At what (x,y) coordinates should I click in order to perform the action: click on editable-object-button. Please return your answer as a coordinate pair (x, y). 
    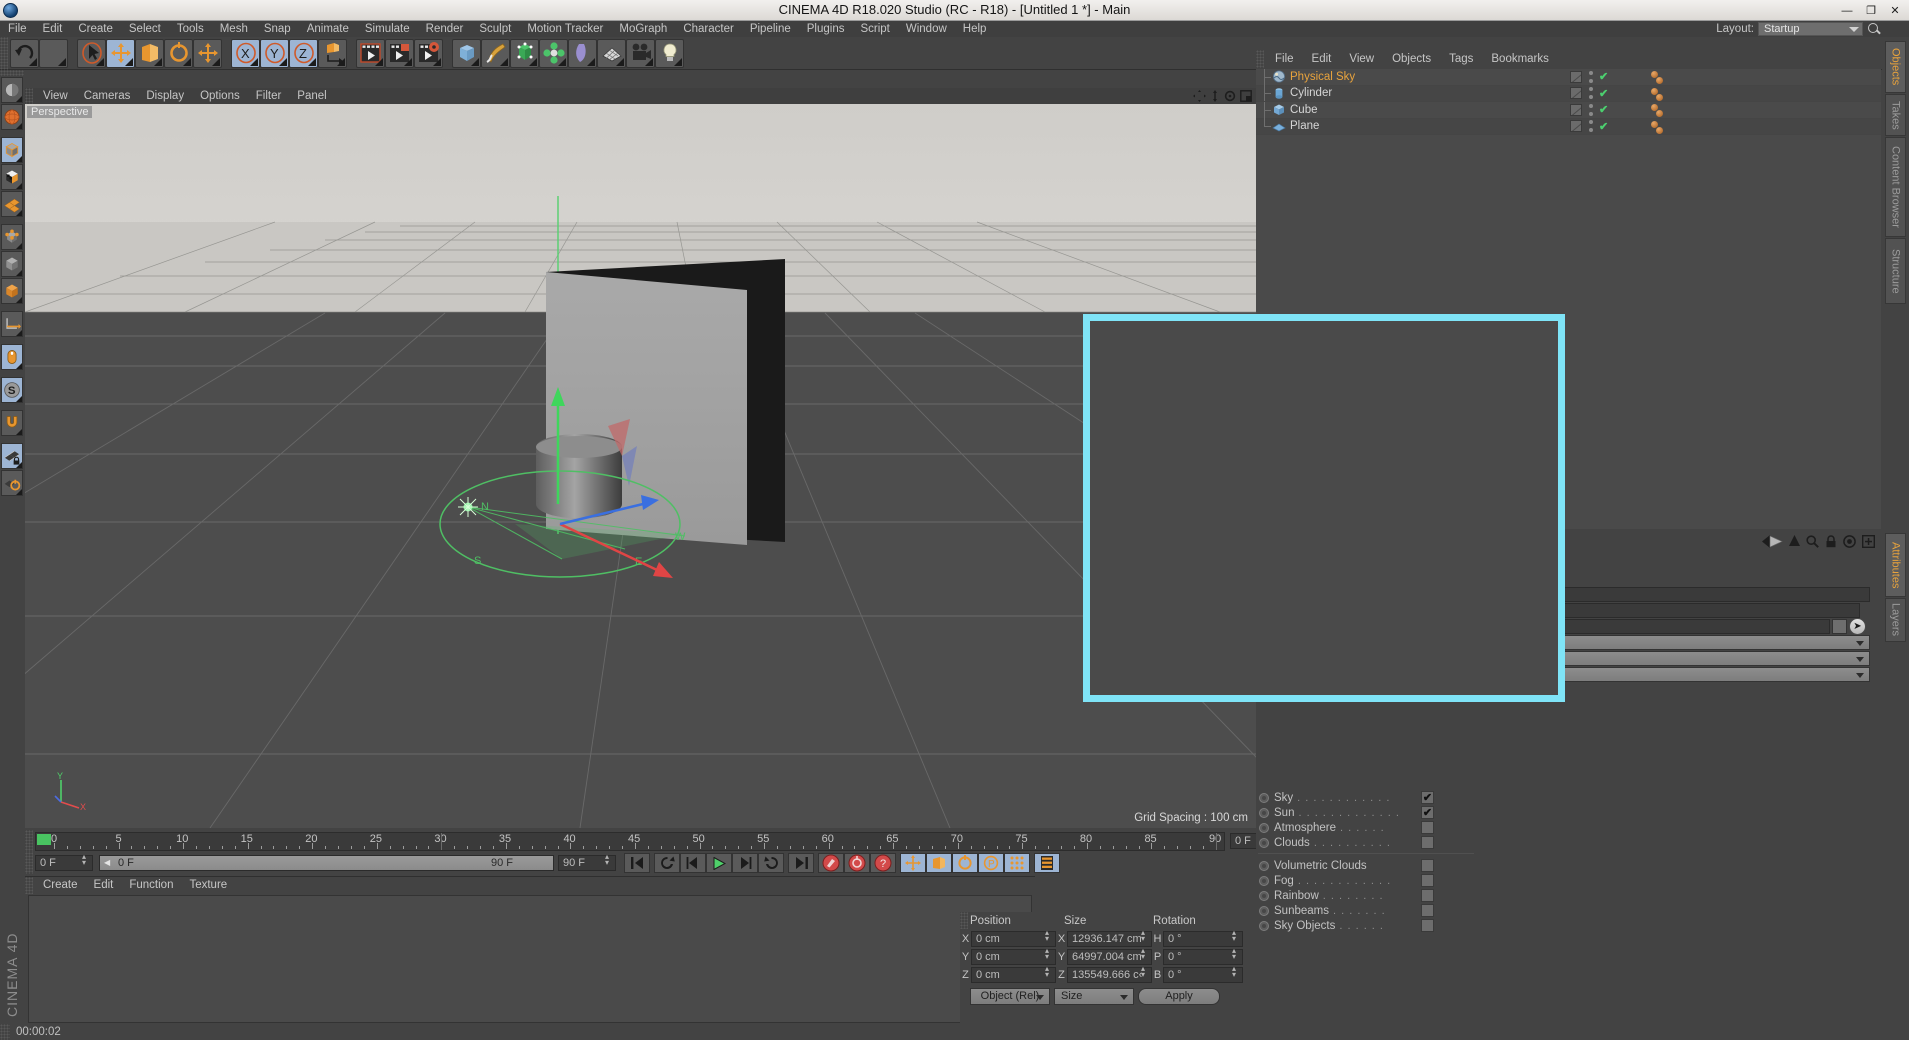
    Looking at the image, I should click on (12, 150).